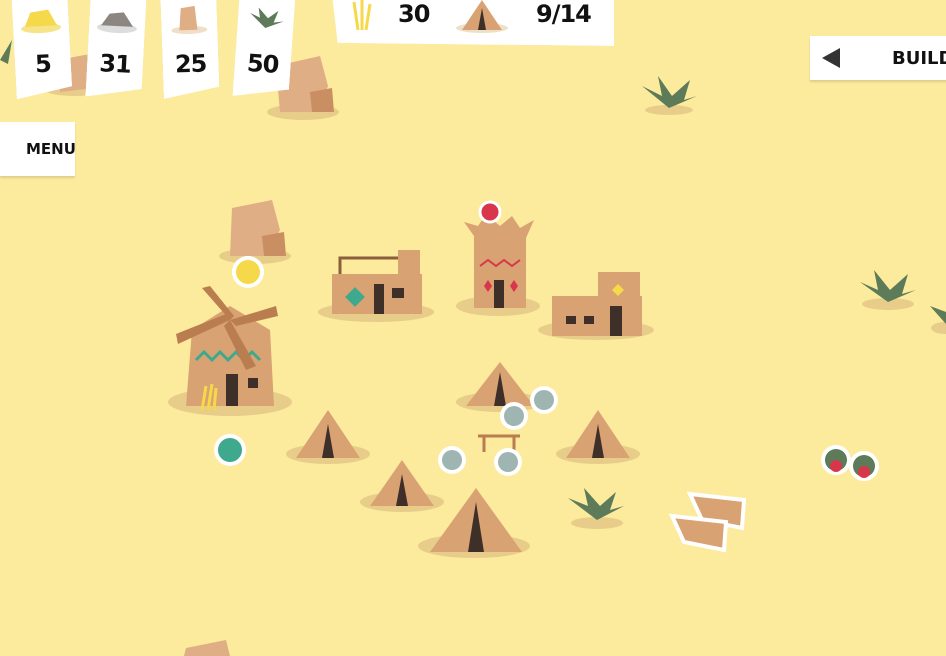  What do you see at coordinates (248, 272) in the screenshot?
I see `villager-yellow` at bounding box center [248, 272].